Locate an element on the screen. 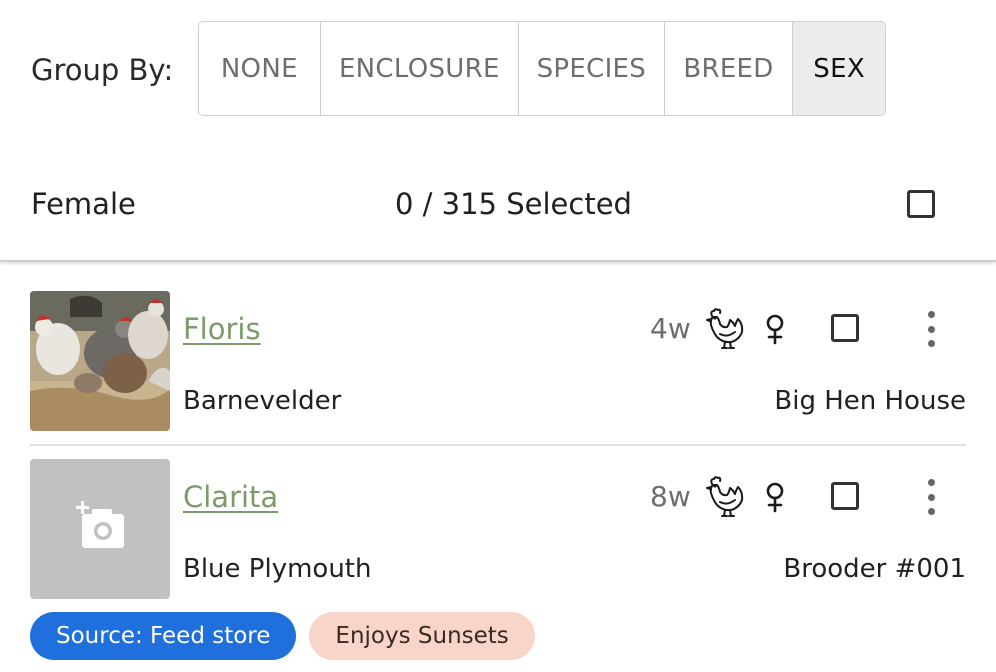 The width and height of the screenshot is (996, 672). animal-age: 4w is located at coordinates (670, 328).